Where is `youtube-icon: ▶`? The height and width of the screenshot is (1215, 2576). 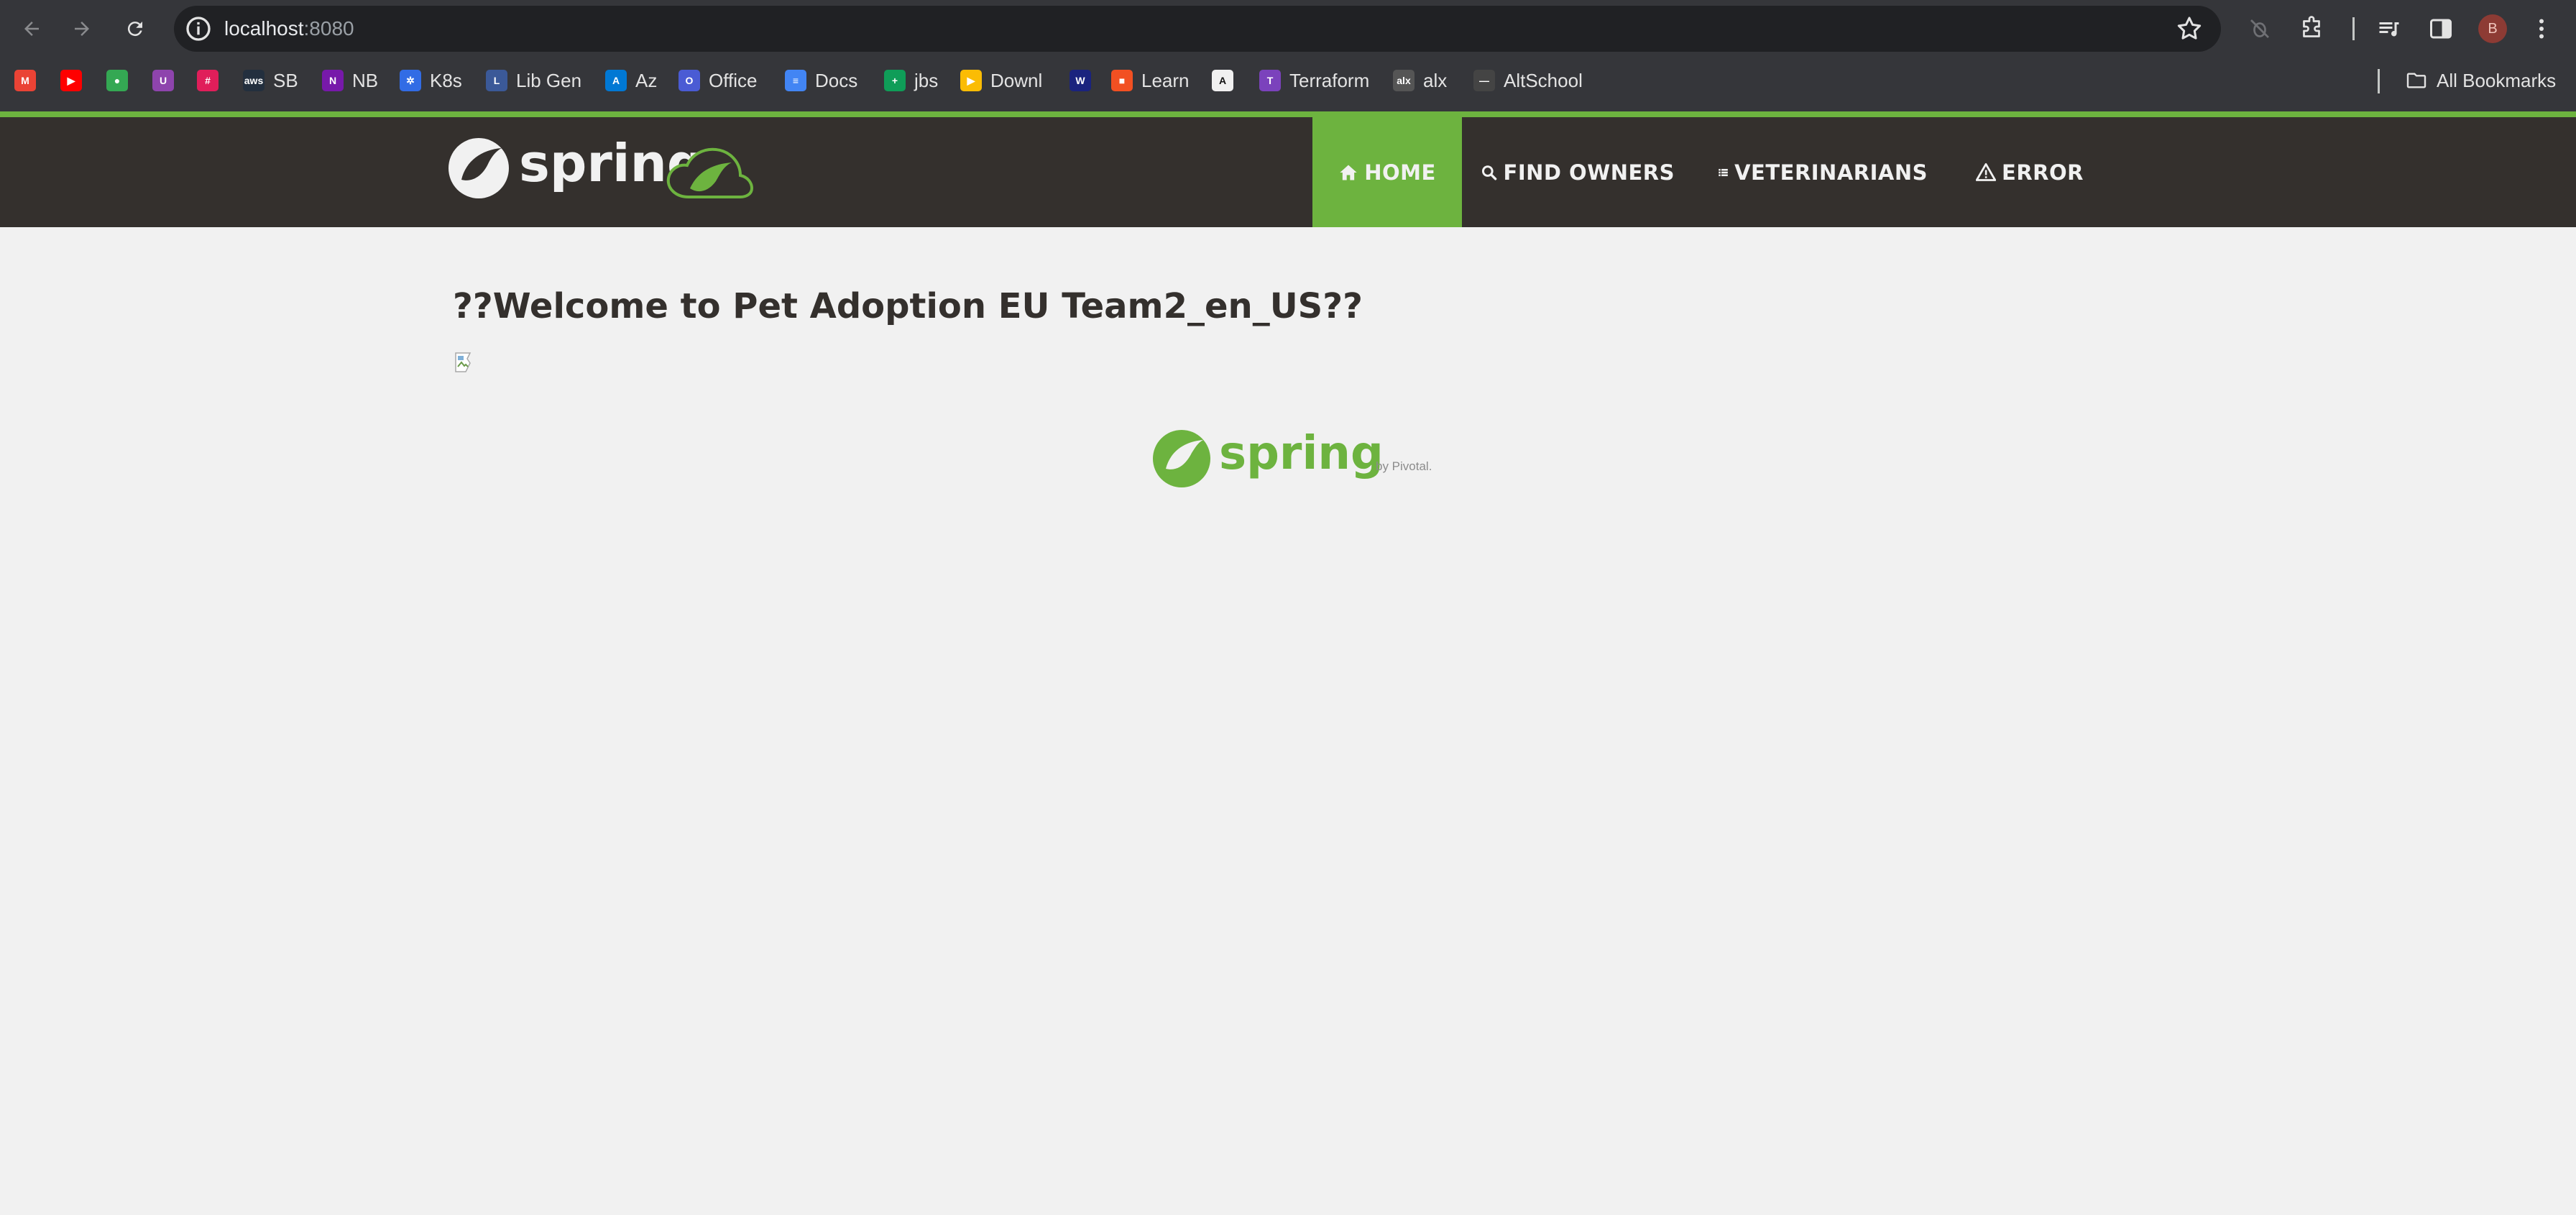
youtube-icon: ▶ is located at coordinates (71, 81).